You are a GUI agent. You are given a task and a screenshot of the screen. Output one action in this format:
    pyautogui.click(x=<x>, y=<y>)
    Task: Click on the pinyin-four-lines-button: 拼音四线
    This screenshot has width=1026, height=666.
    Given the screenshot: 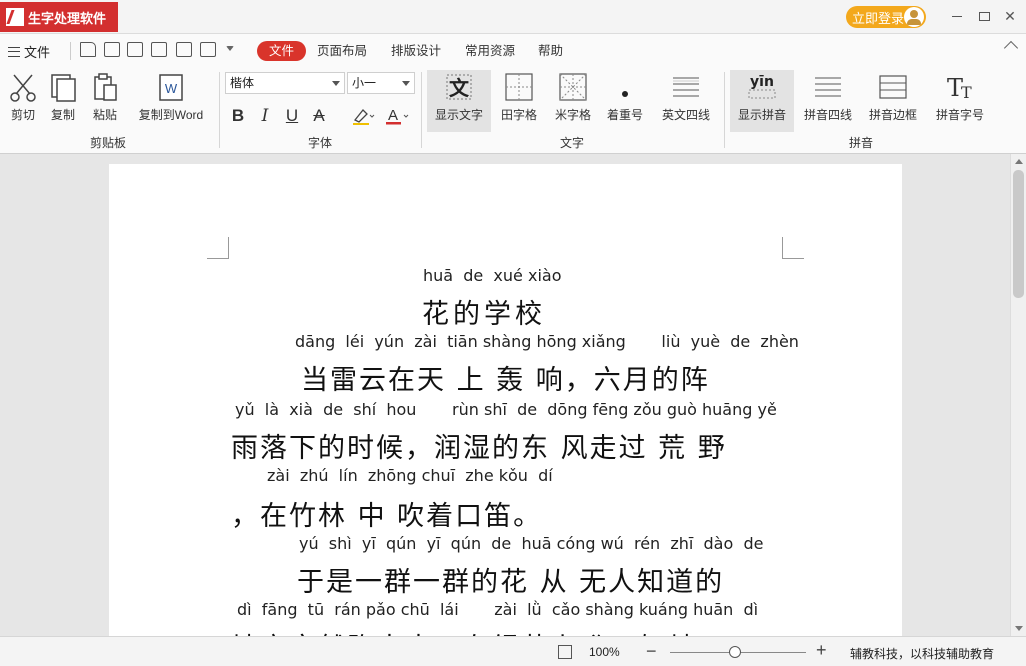 What is the action you would take?
    pyautogui.click(x=828, y=96)
    